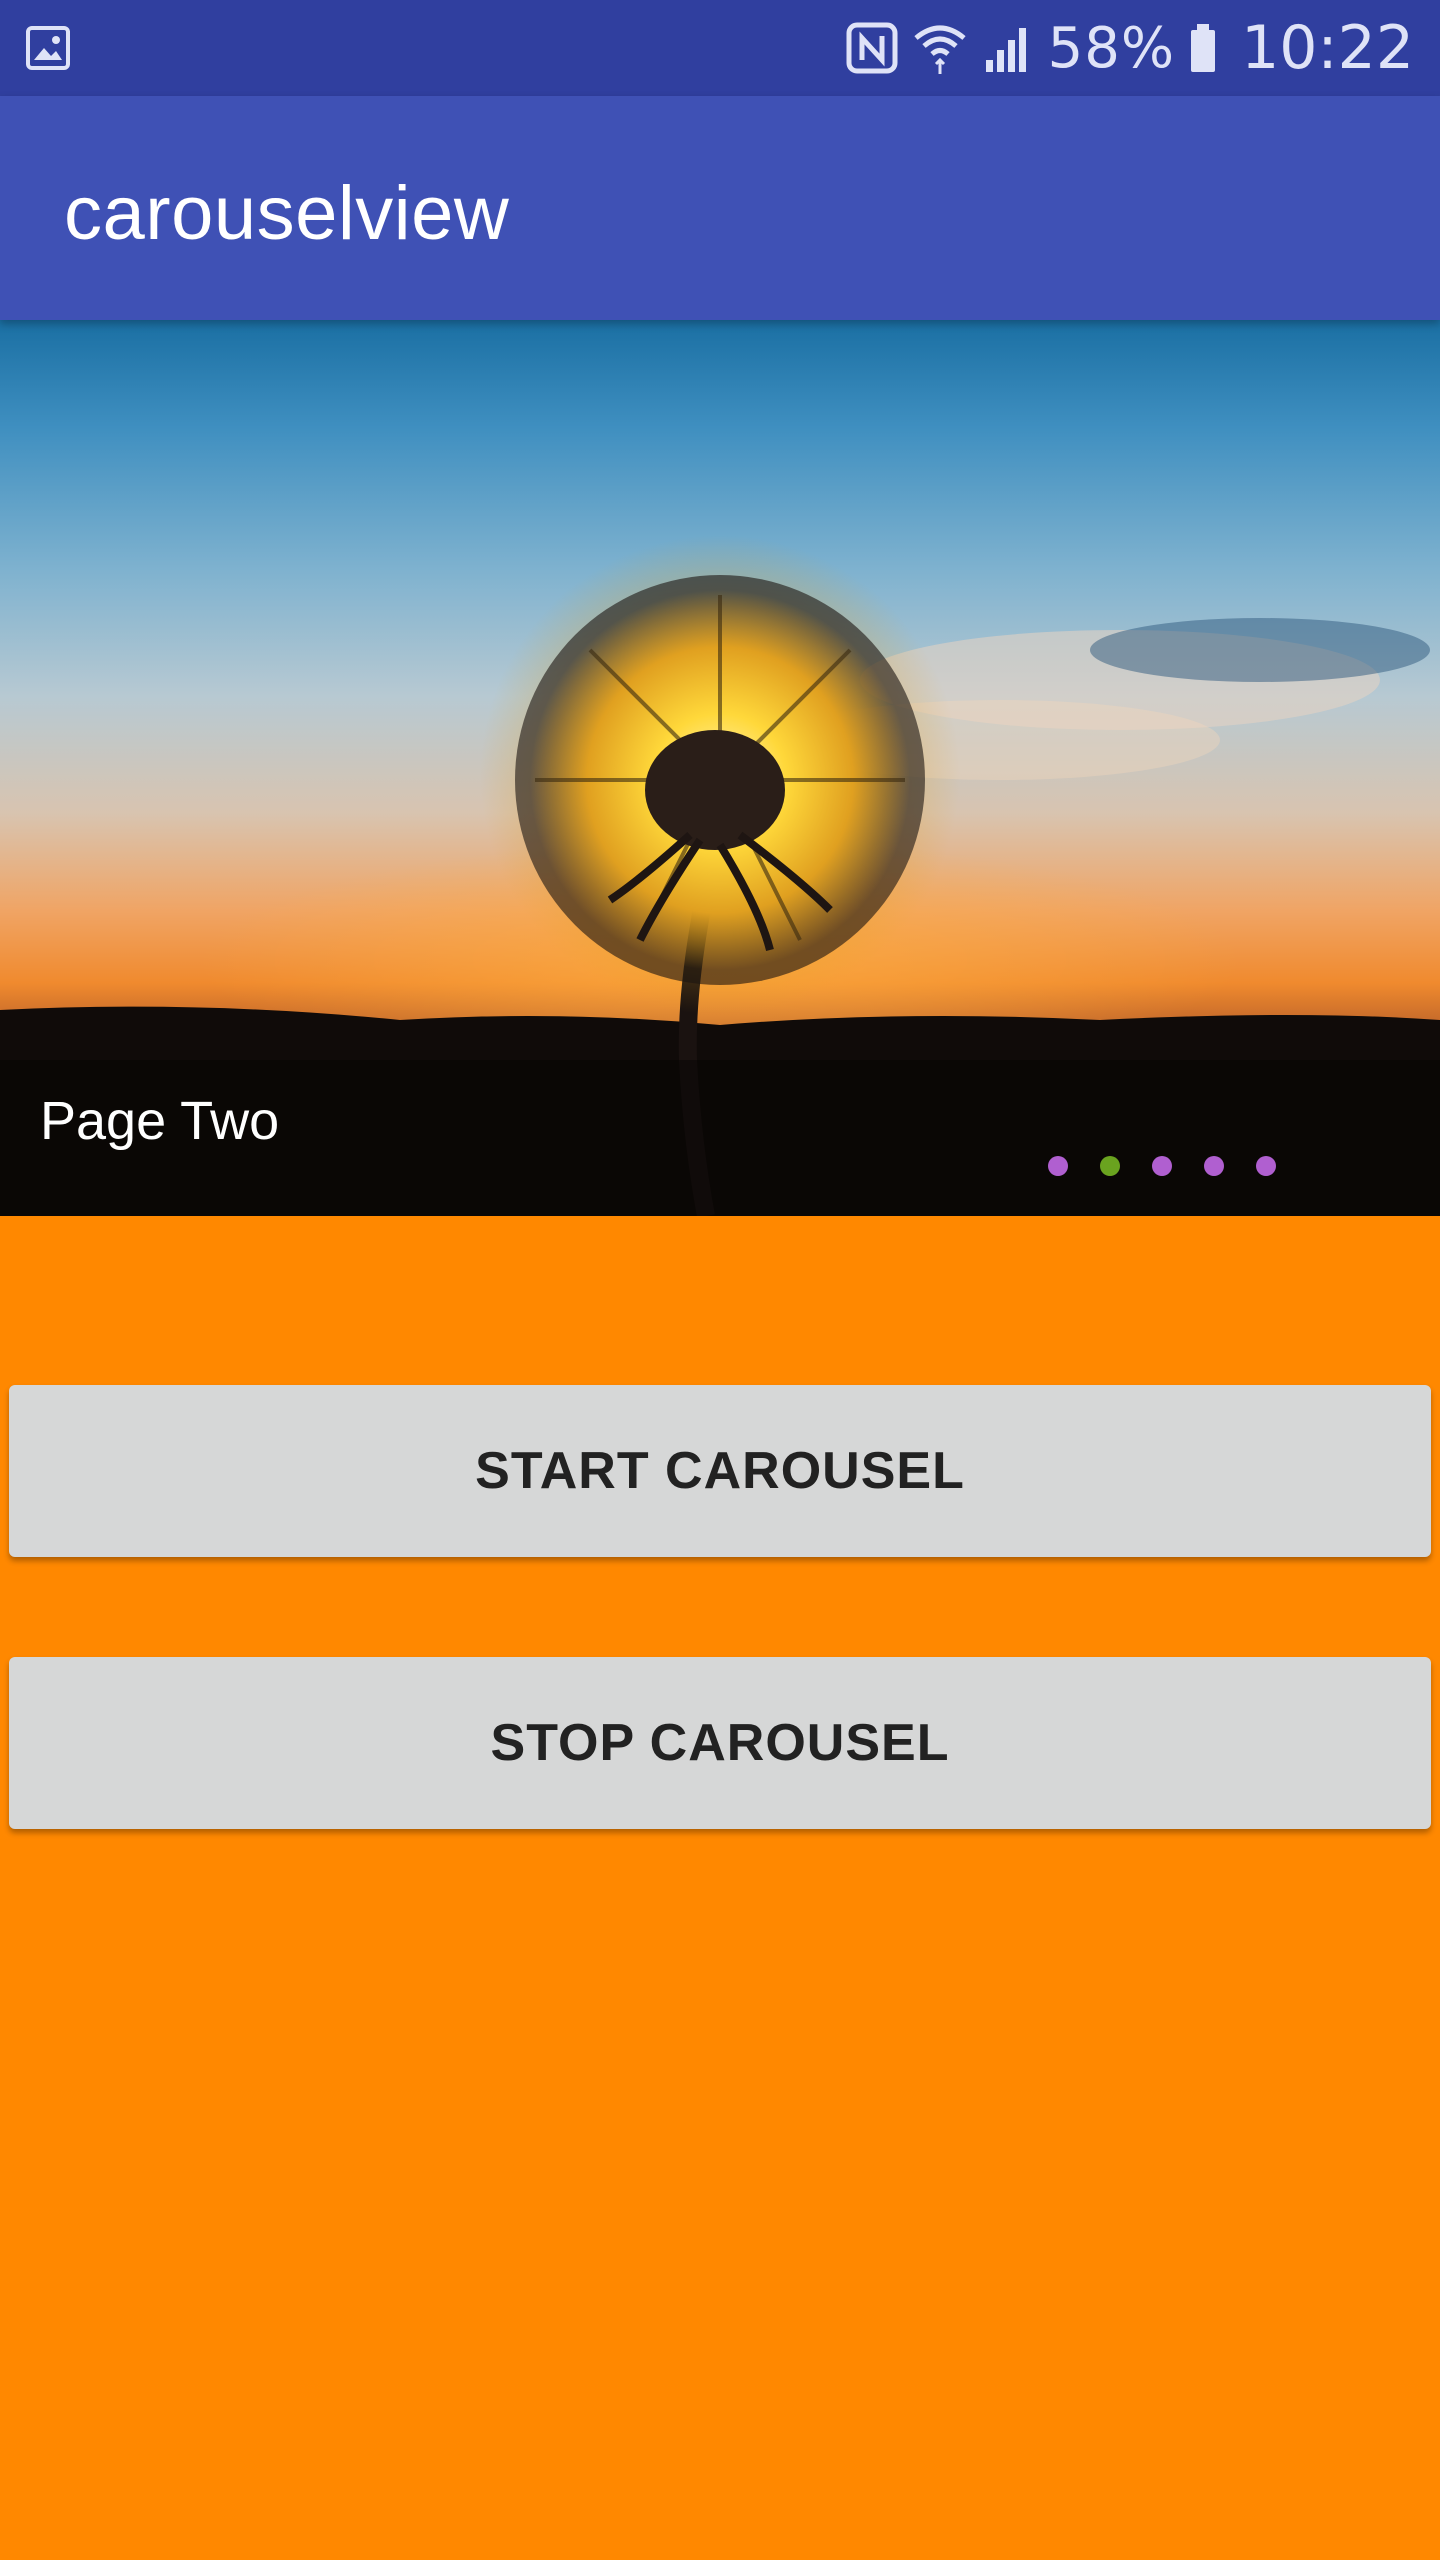  Describe the element at coordinates (720, 48) in the screenshot. I see `status-bar: 58% 10:22` at that location.